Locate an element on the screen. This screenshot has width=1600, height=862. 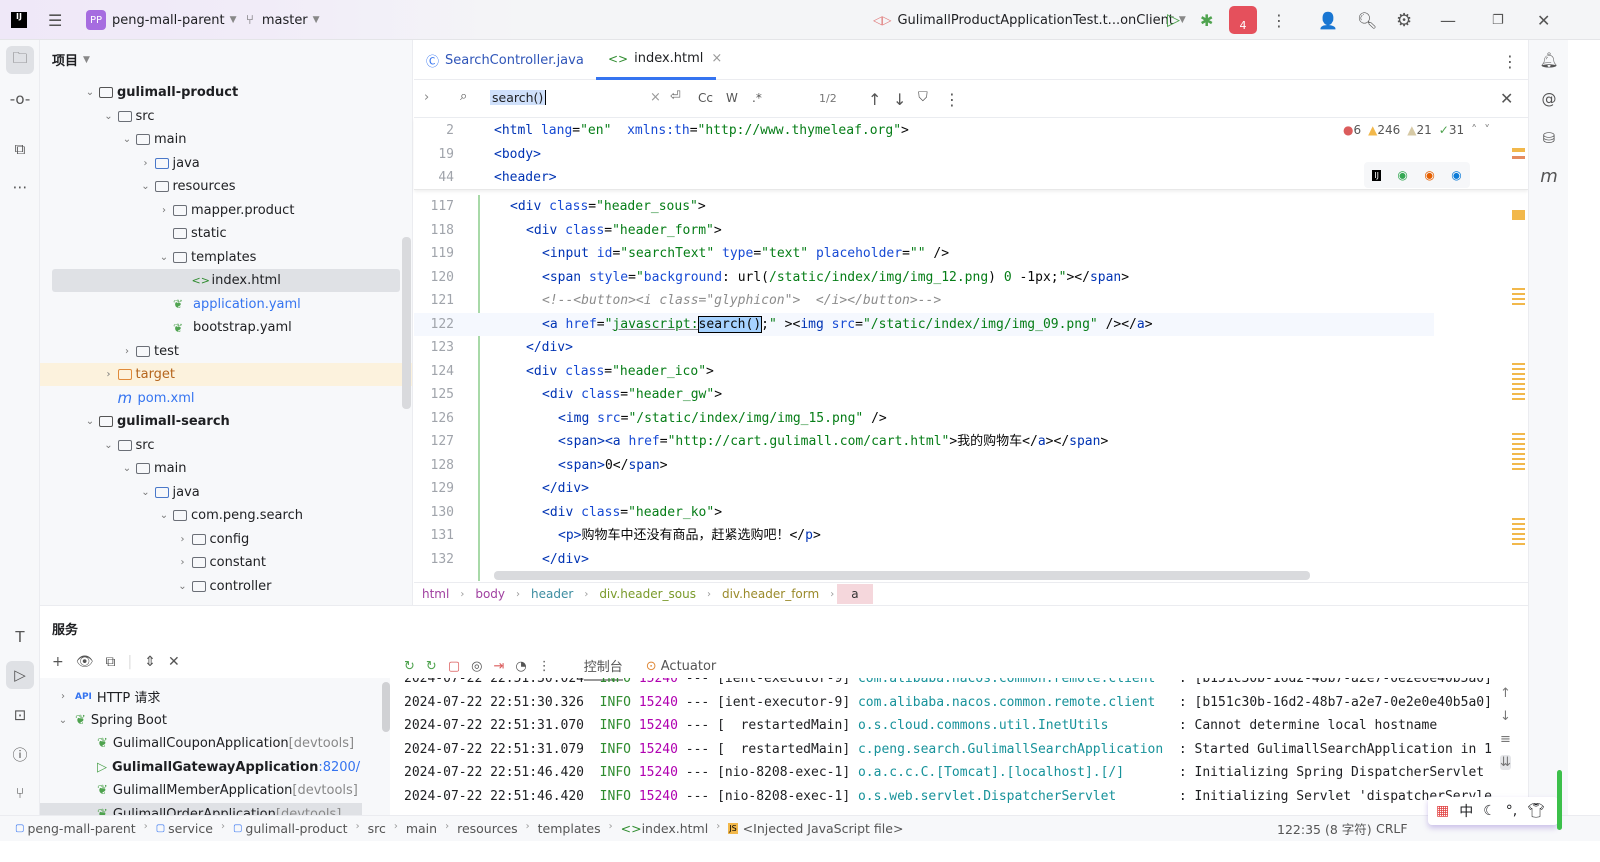
code-line: 128 <span>0</span> is located at coordinates (924, 466).